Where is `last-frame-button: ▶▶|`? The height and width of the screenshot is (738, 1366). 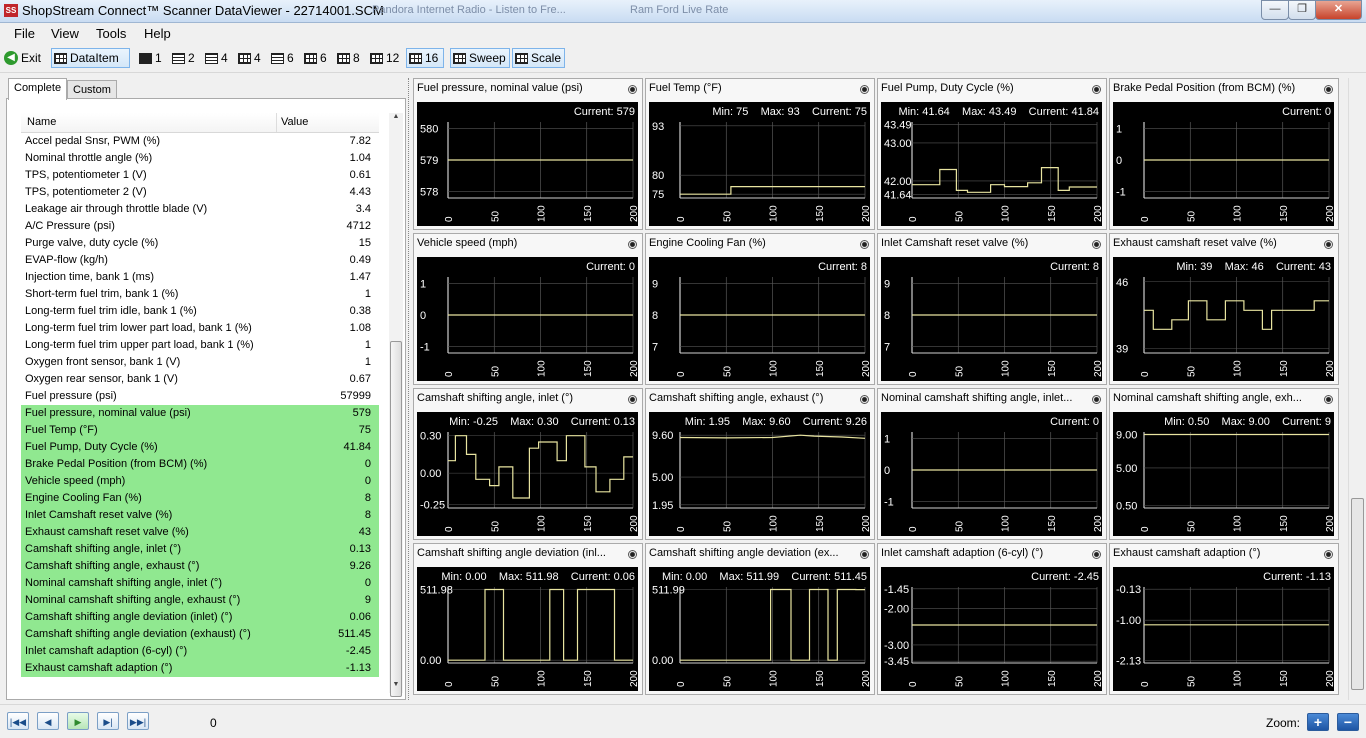 last-frame-button: ▶▶| is located at coordinates (138, 721).